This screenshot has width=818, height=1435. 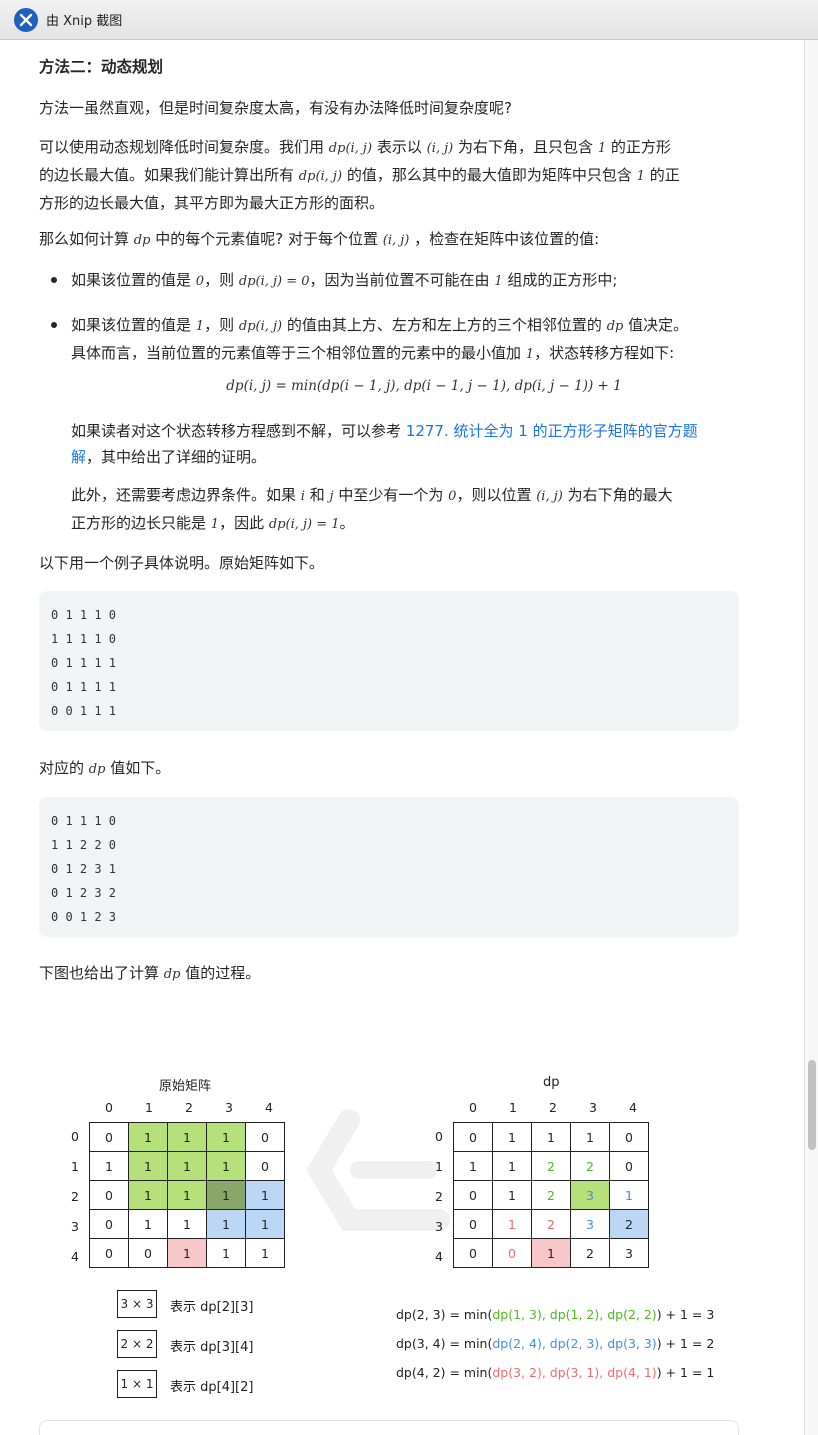 What do you see at coordinates (302, 496) in the screenshot?
I see `math-i: i` at bounding box center [302, 496].